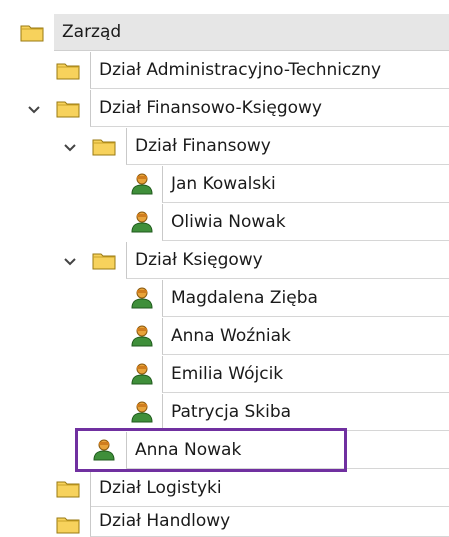 The width and height of the screenshot is (449, 537). What do you see at coordinates (92, 31) in the screenshot?
I see `tree-node-label: Zarząd` at bounding box center [92, 31].